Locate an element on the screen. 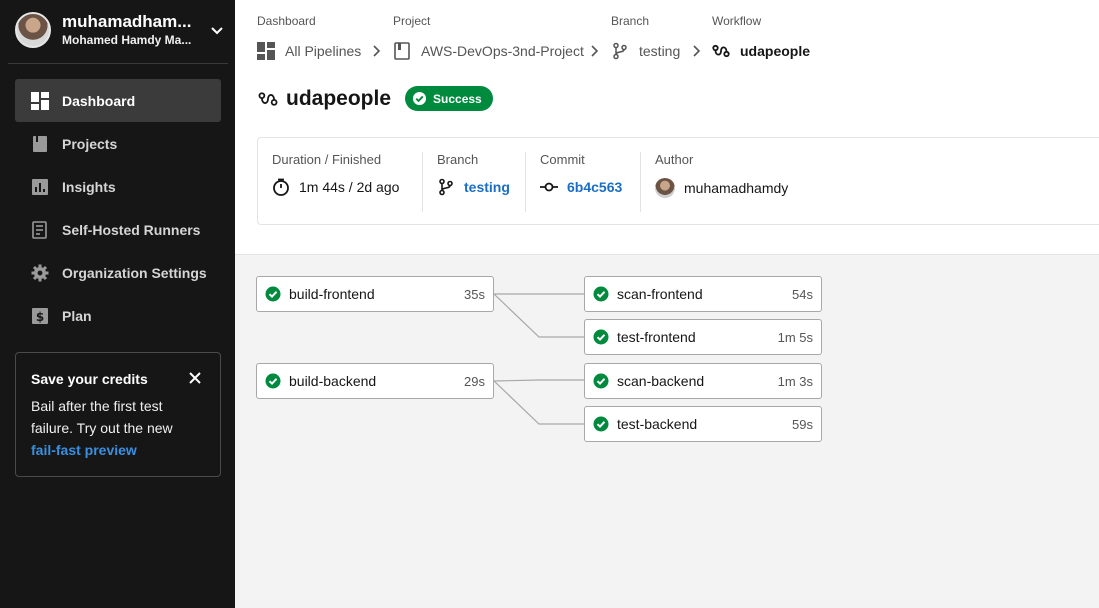 This screenshot has width=1099, height=608. job-test-backend: test-backend 59s is located at coordinates (703, 424).